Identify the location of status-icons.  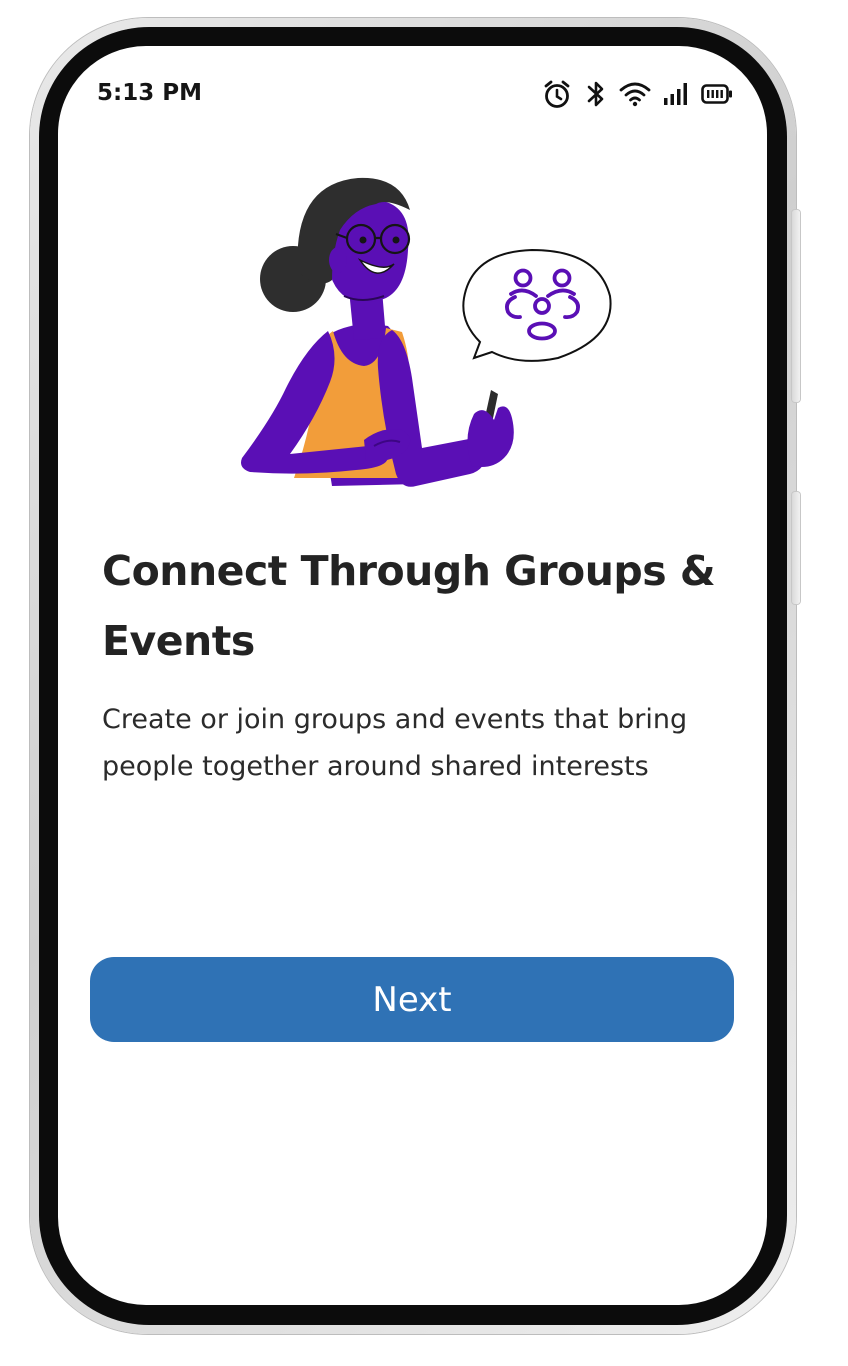
(637, 94).